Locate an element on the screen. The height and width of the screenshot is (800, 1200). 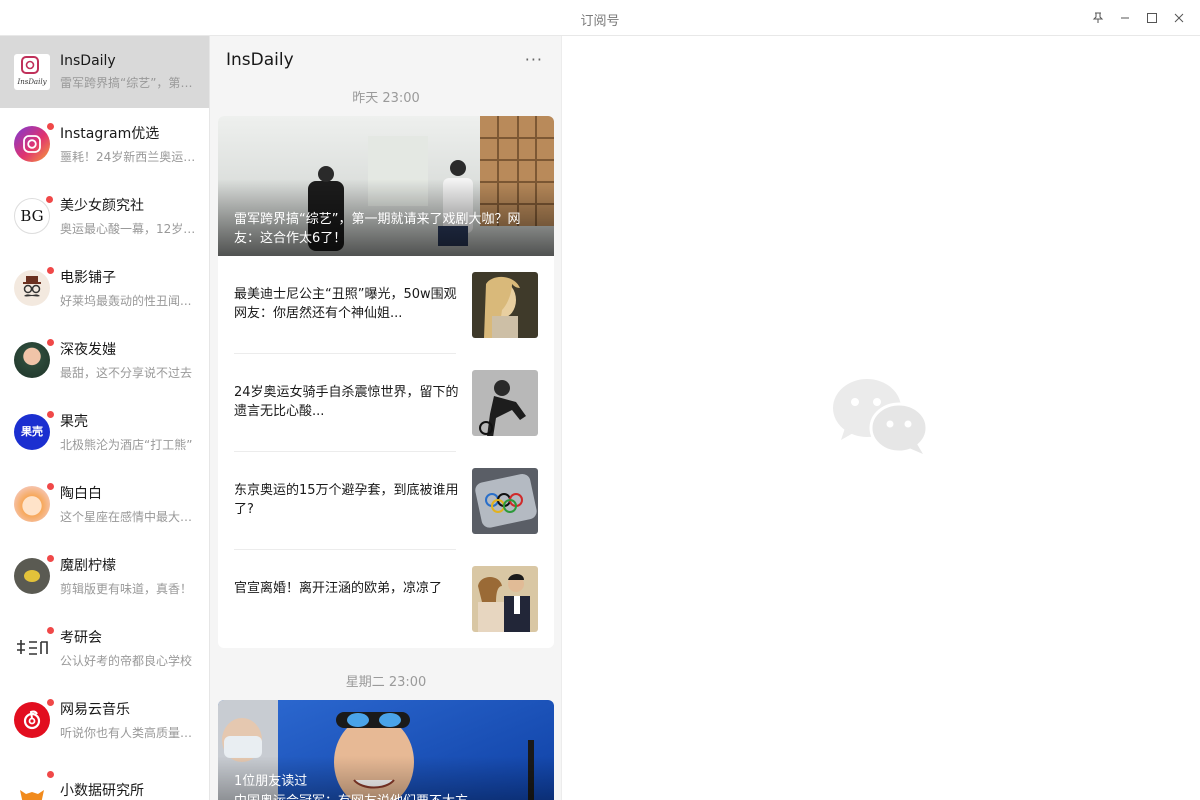
guokr-avatar: 果壳 is located at coordinates (34, 430).